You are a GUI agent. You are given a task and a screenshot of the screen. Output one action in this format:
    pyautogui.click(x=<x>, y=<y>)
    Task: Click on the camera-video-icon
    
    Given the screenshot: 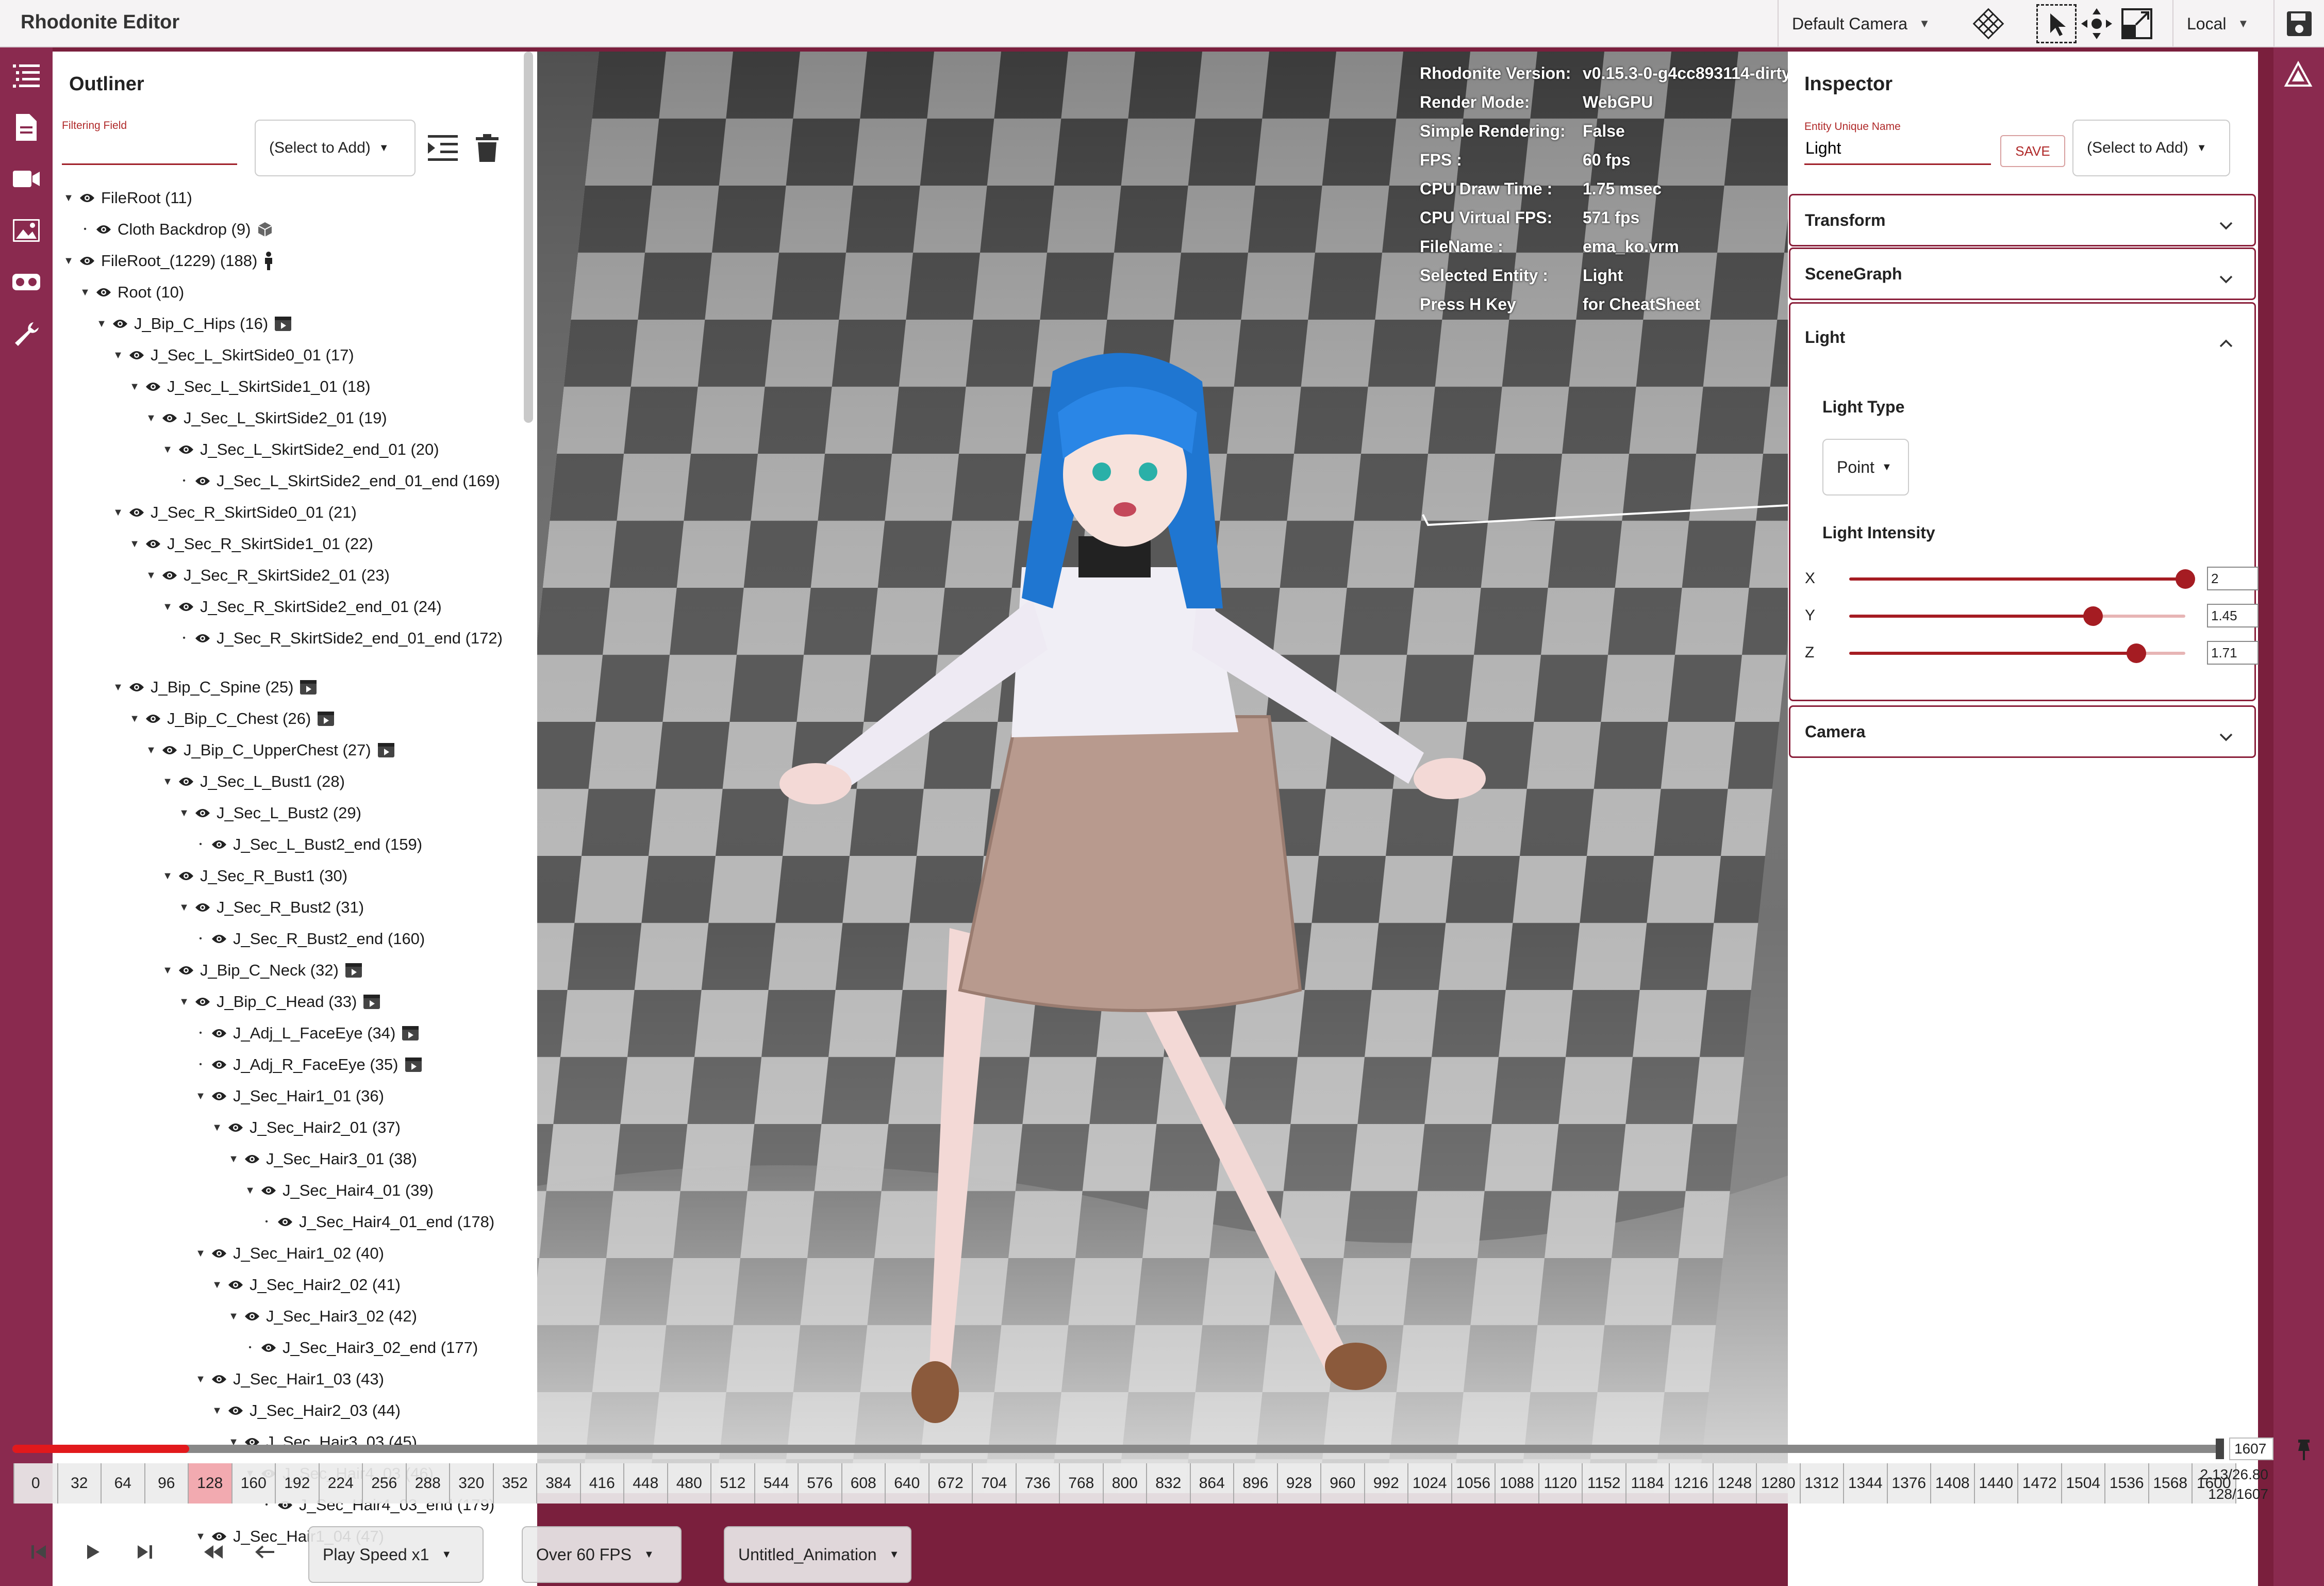 What is the action you would take?
    pyautogui.click(x=26, y=179)
    